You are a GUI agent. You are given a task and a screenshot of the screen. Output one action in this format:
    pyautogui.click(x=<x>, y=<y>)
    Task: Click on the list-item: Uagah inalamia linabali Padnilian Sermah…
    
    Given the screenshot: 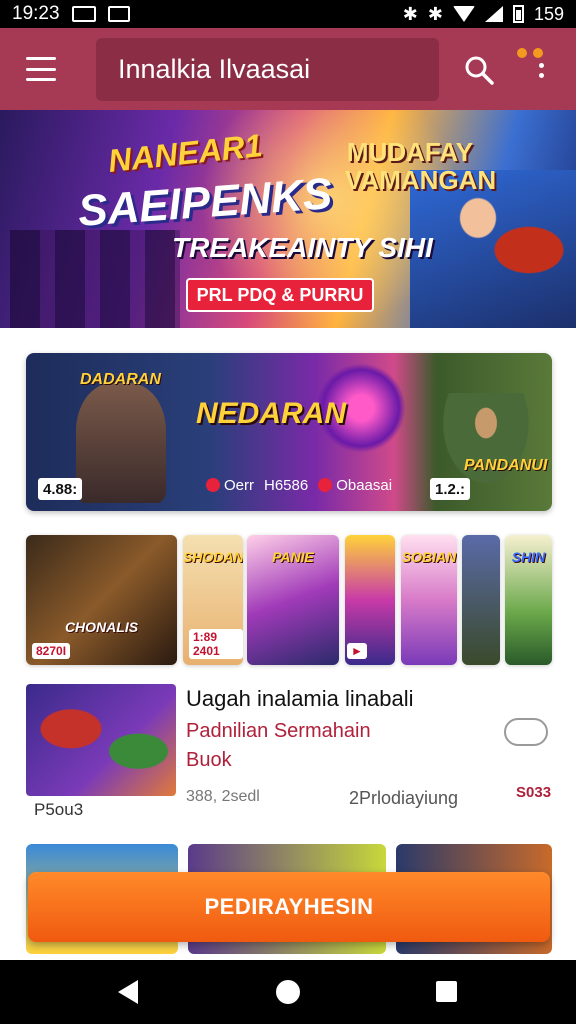 What is the action you would take?
    pyautogui.click(x=289, y=754)
    